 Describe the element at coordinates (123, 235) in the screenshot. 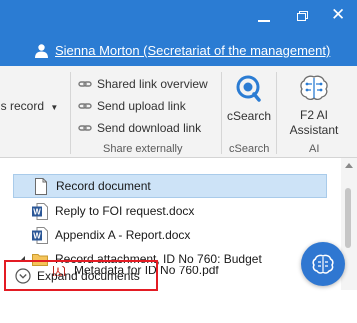

I see `tree-item-label: Appendix A - Report.docx` at that location.